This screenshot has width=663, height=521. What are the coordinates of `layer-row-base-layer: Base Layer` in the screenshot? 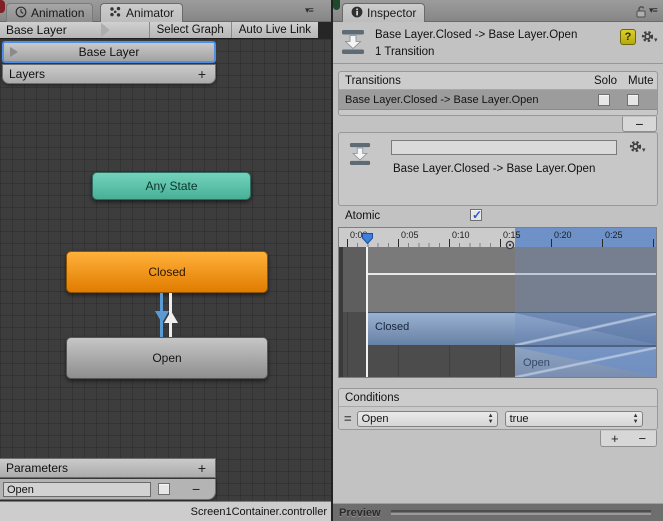 It's located at (109, 52).